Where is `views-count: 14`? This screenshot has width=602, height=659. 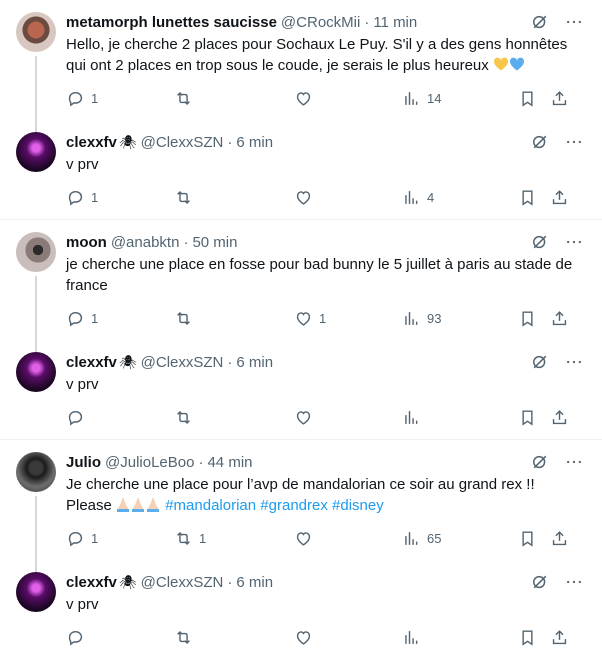
views-count: 14 is located at coordinates (434, 98).